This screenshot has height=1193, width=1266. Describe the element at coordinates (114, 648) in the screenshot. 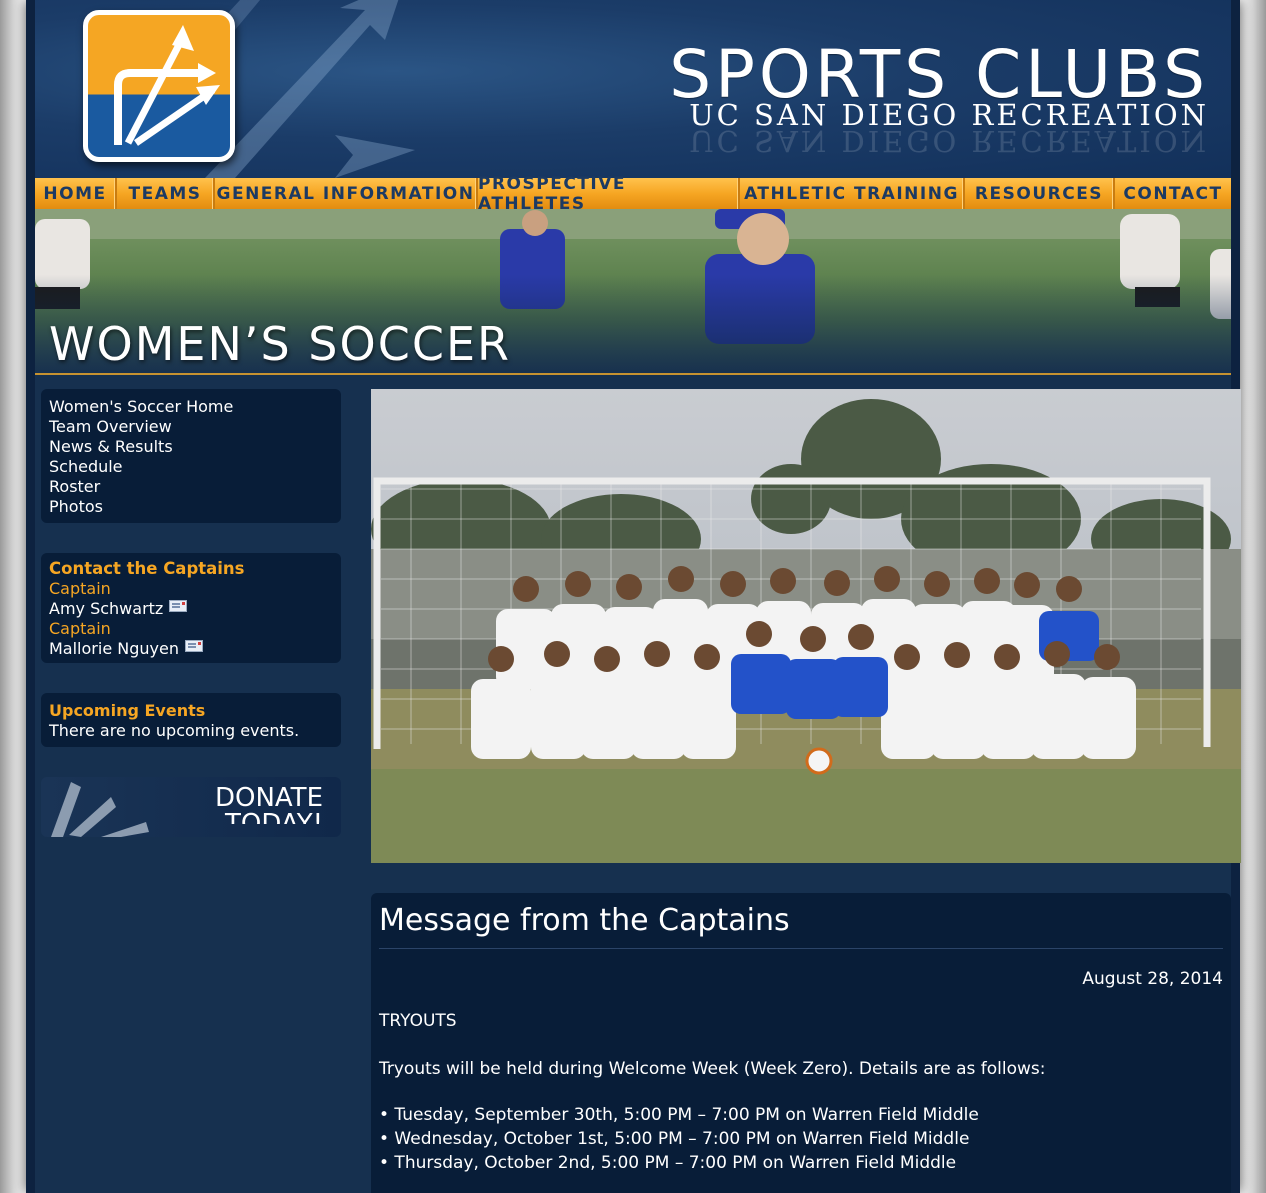

I see `captain-name: Mallorie Nguyen` at that location.